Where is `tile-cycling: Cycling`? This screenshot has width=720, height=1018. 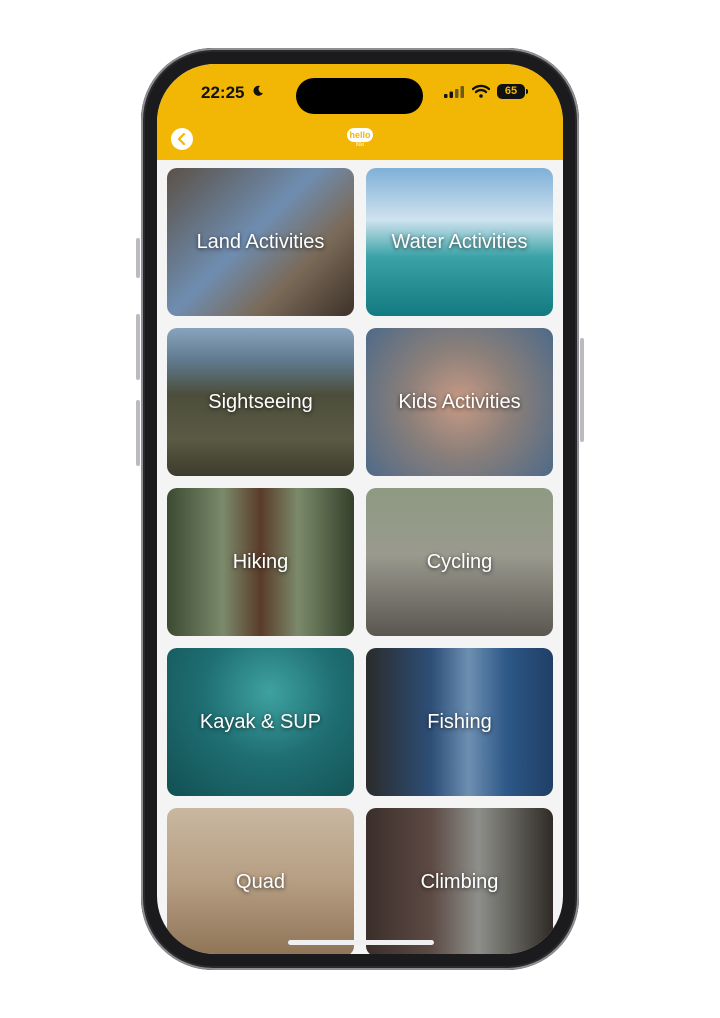 tile-cycling: Cycling is located at coordinates (459, 562).